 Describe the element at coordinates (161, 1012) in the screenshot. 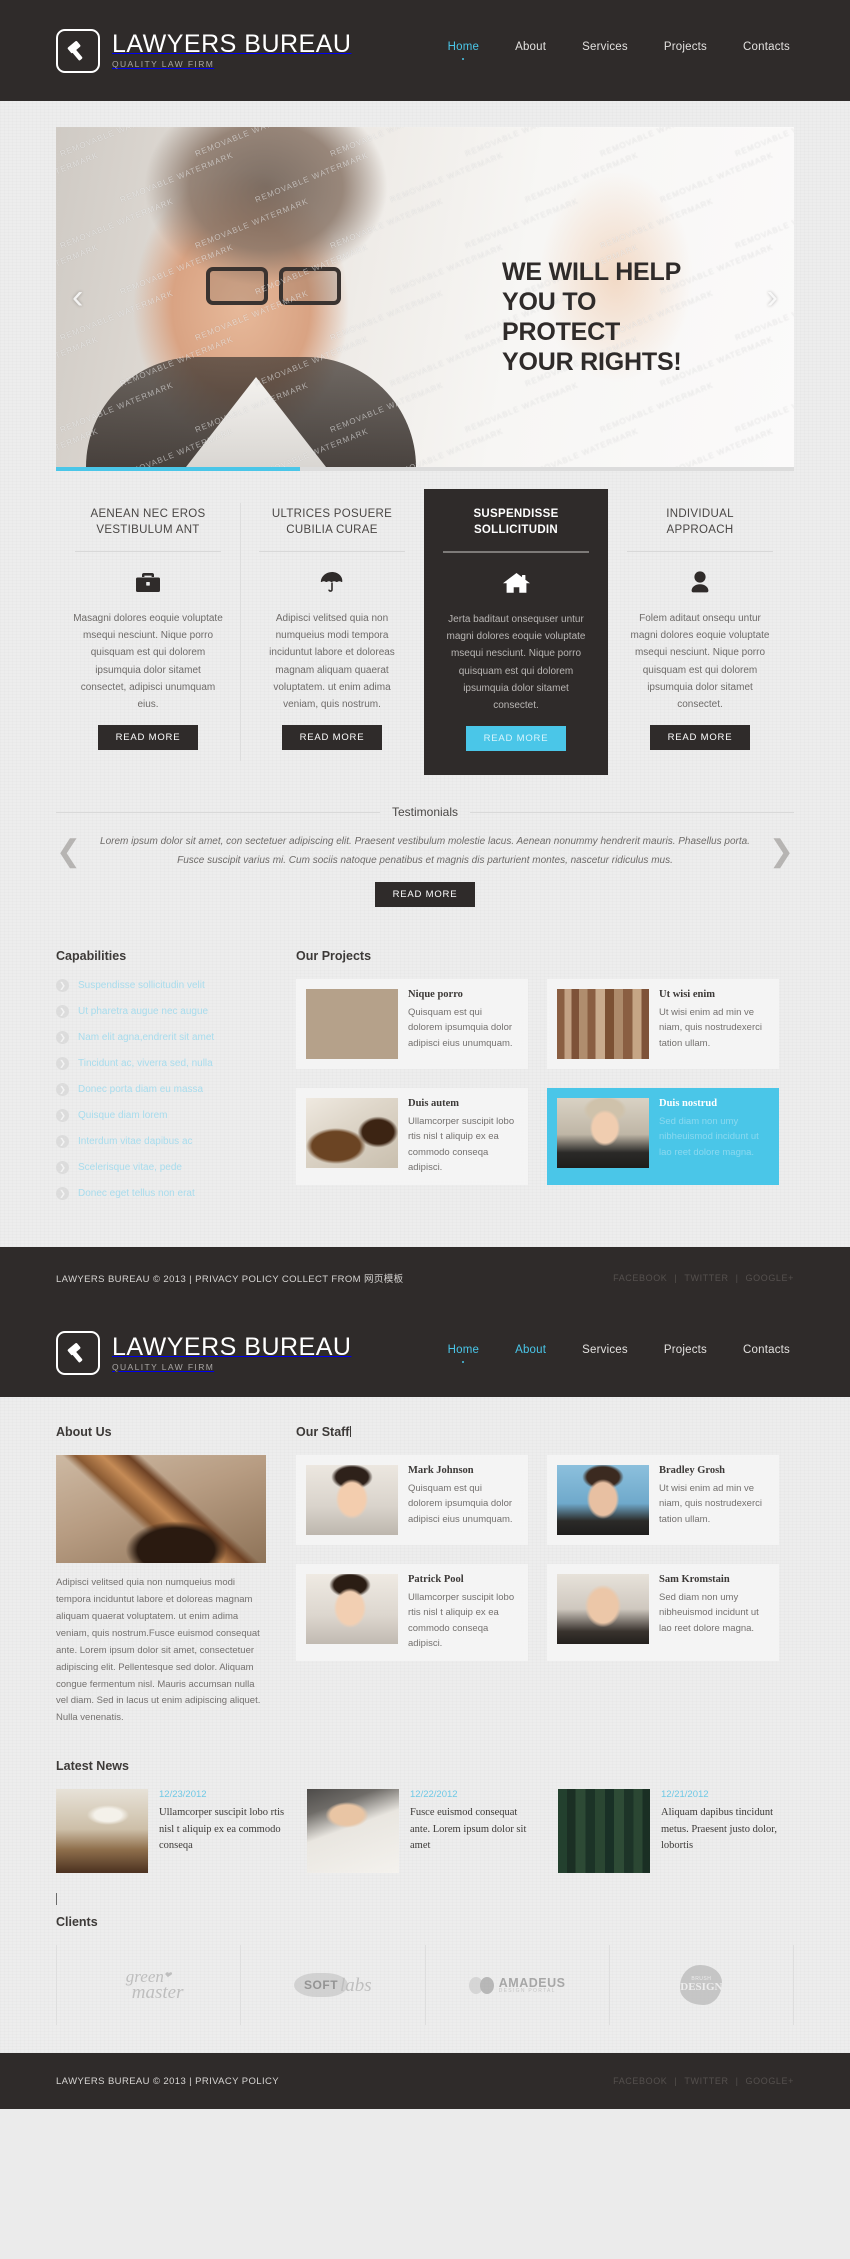

I see `capability-item: ❯ Ut pharetra augue nec augue` at that location.